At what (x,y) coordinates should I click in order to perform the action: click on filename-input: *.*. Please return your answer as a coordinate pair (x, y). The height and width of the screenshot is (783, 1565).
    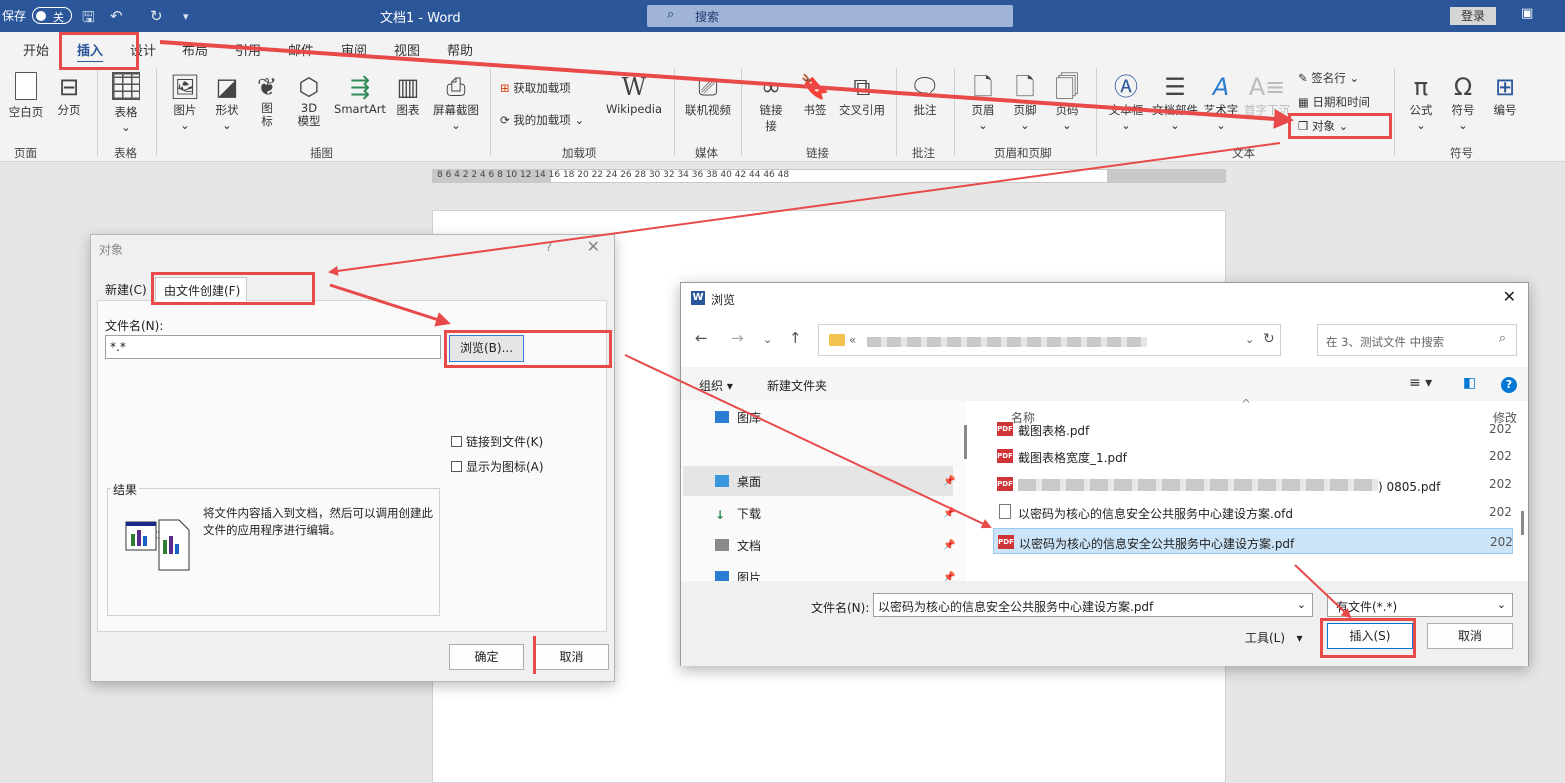
    Looking at the image, I should click on (273, 347).